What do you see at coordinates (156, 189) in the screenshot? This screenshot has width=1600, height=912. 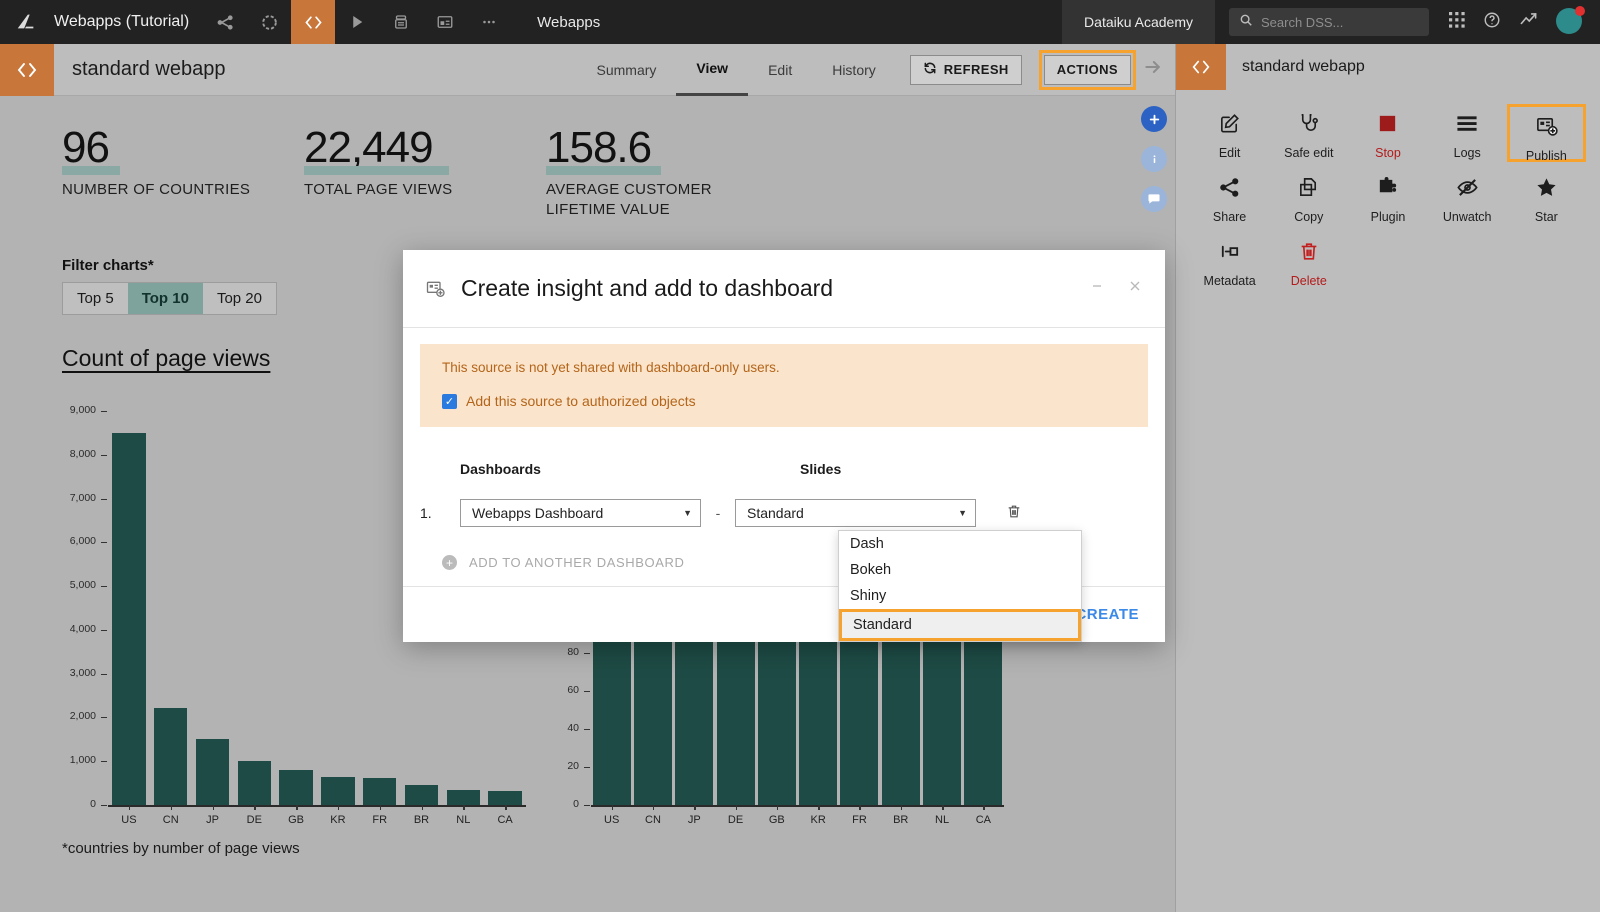 I see `kpi-label: NUMBER OF COUNTRIES` at bounding box center [156, 189].